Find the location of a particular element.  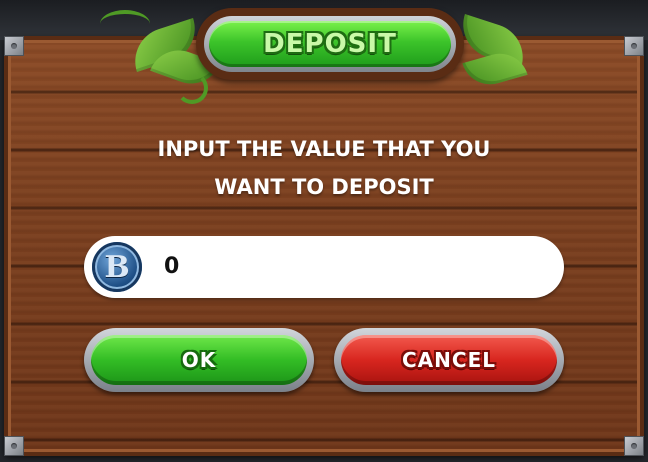

prompt-line-1: INPUT THE VALUE THAT YOU is located at coordinates (324, 149).